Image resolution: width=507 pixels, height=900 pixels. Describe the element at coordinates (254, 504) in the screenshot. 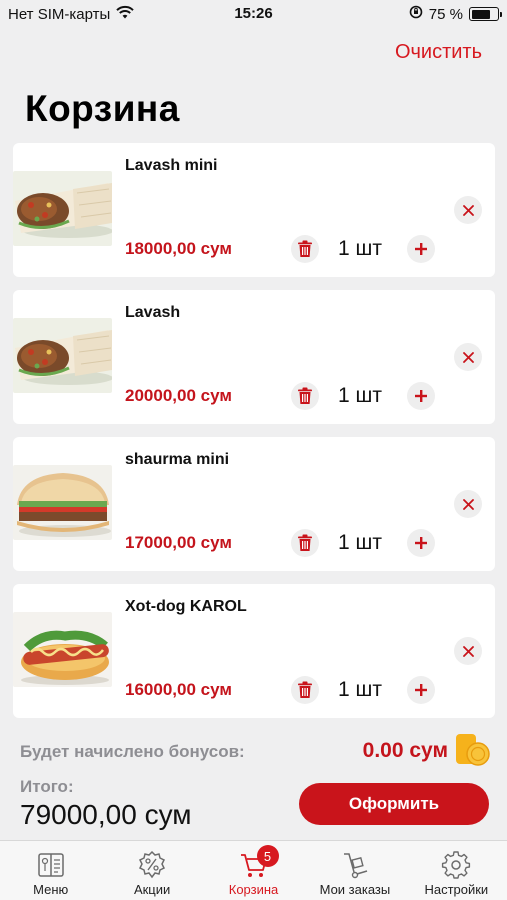

I see `cart-item: shaurma mini 17000,00 сум 1 шт` at that location.